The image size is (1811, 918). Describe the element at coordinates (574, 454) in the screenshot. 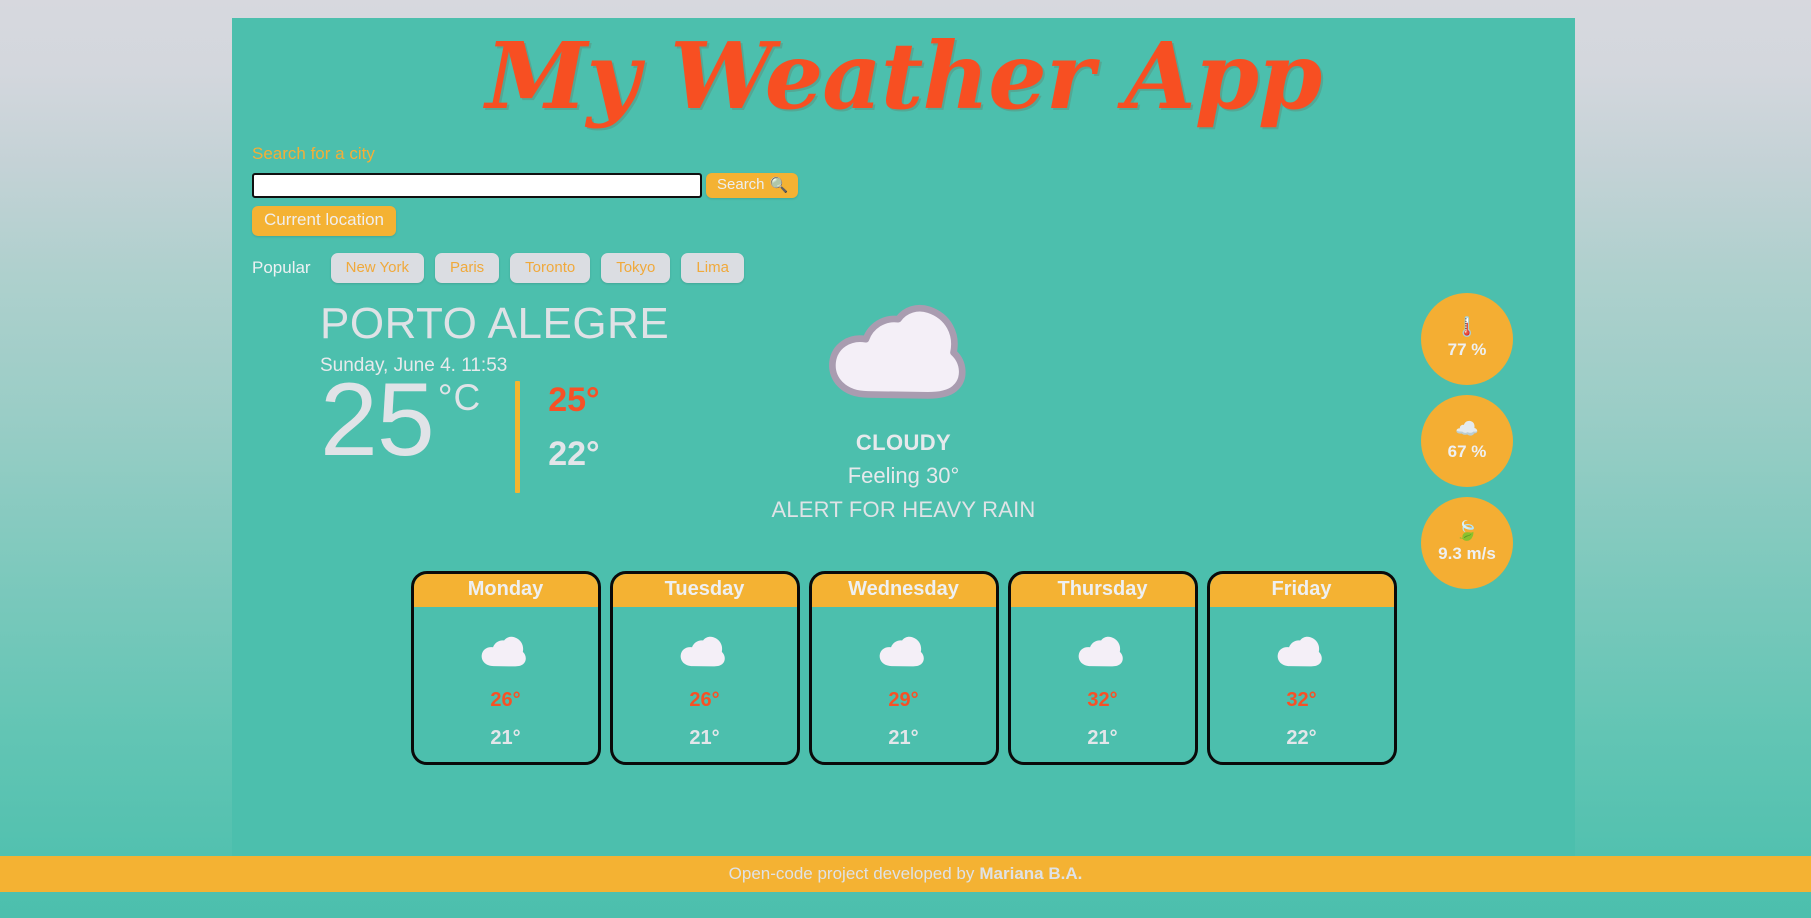

I see `temperature-min: 22°` at that location.